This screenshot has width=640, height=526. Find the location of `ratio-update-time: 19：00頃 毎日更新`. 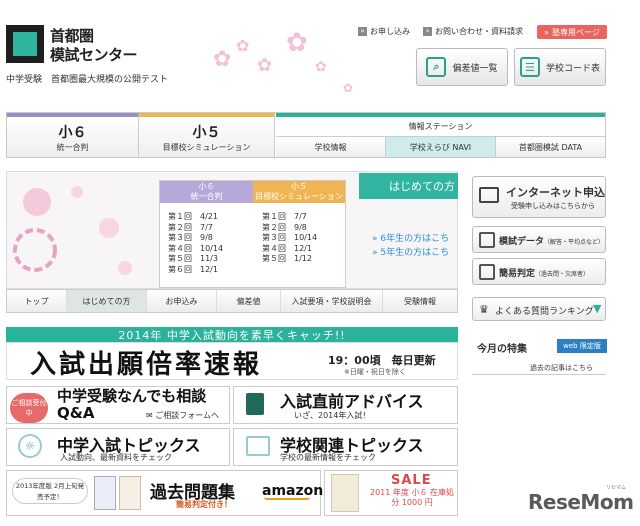

ratio-update-time: 19：00頃 毎日更新 is located at coordinates (382, 360).